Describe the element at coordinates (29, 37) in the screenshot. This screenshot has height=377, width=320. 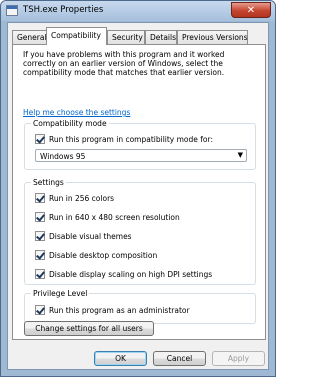
I see `tab-general: General` at that location.